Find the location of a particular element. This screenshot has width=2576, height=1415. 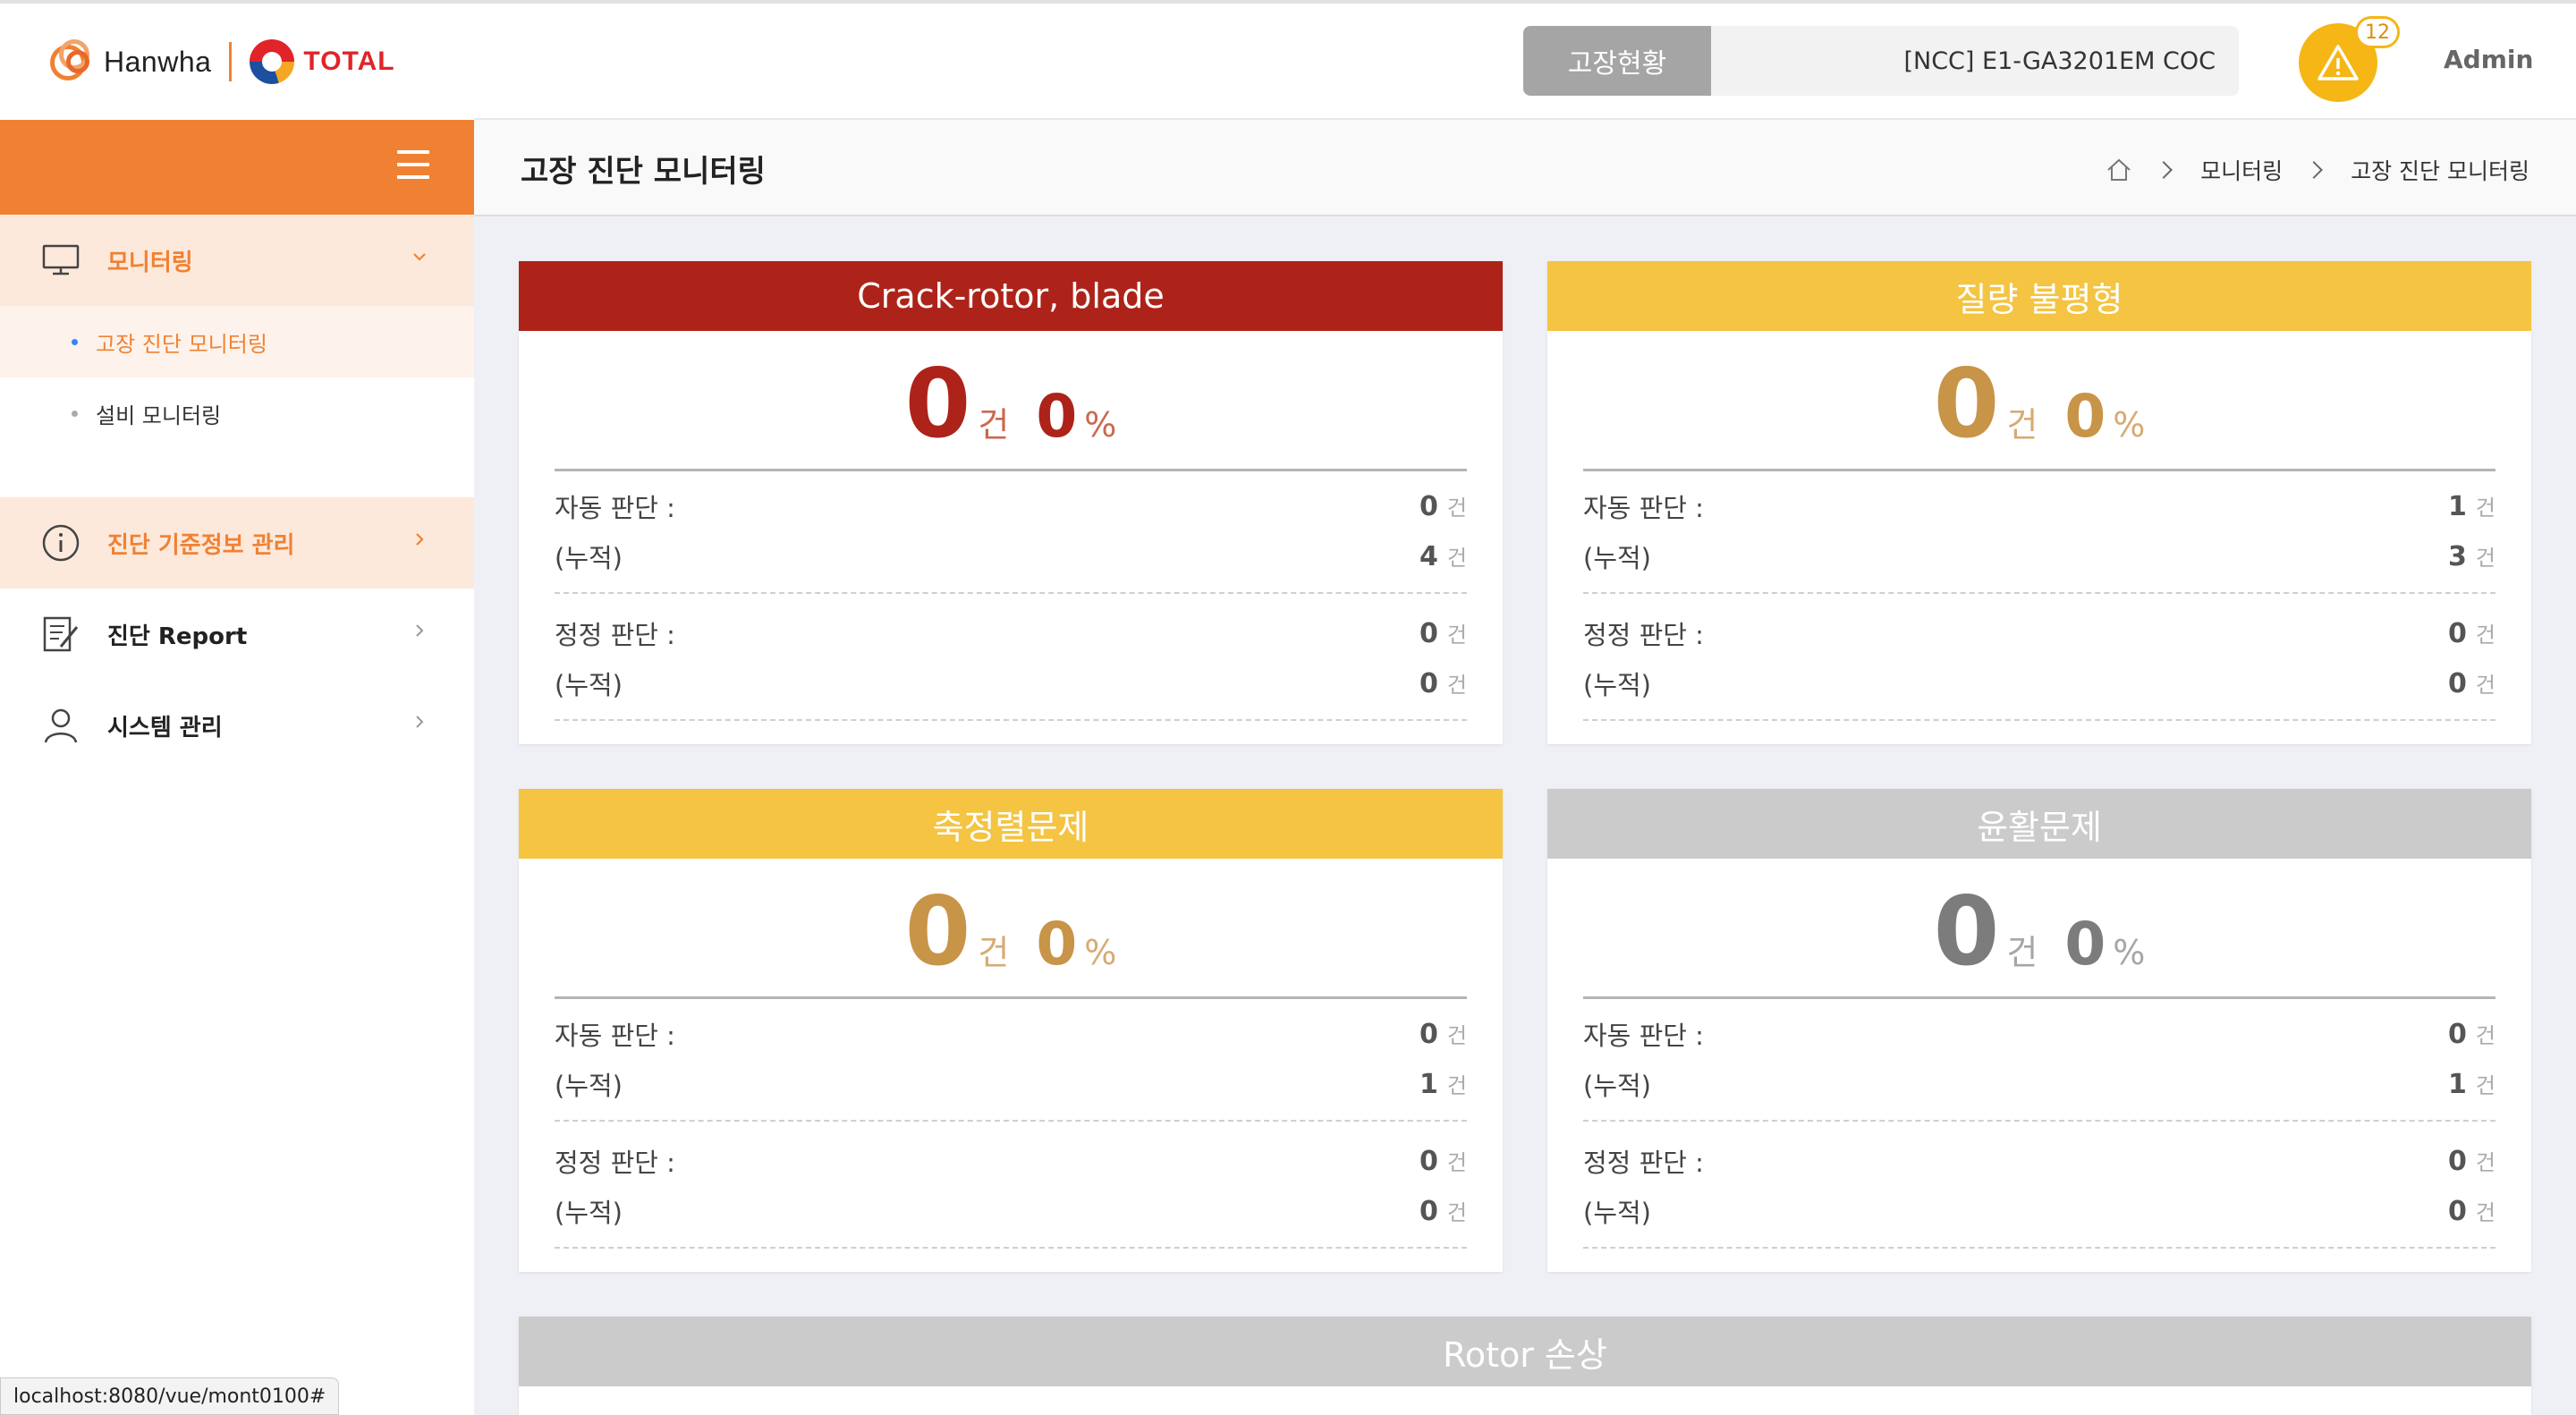

alarm-count-badge: 12 is located at coordinates (2377, 32).